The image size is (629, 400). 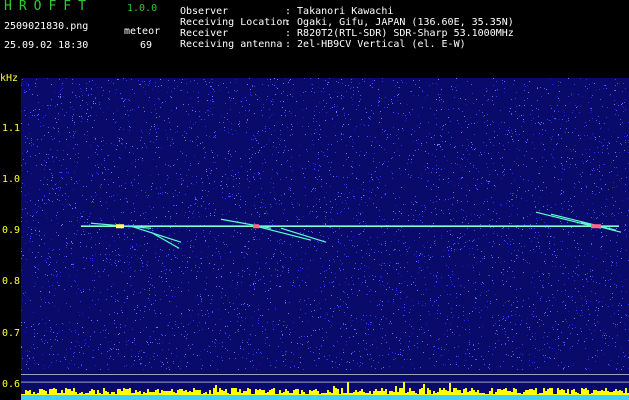 I want to click on observer-label: Observer, so click(x=204, y=11).